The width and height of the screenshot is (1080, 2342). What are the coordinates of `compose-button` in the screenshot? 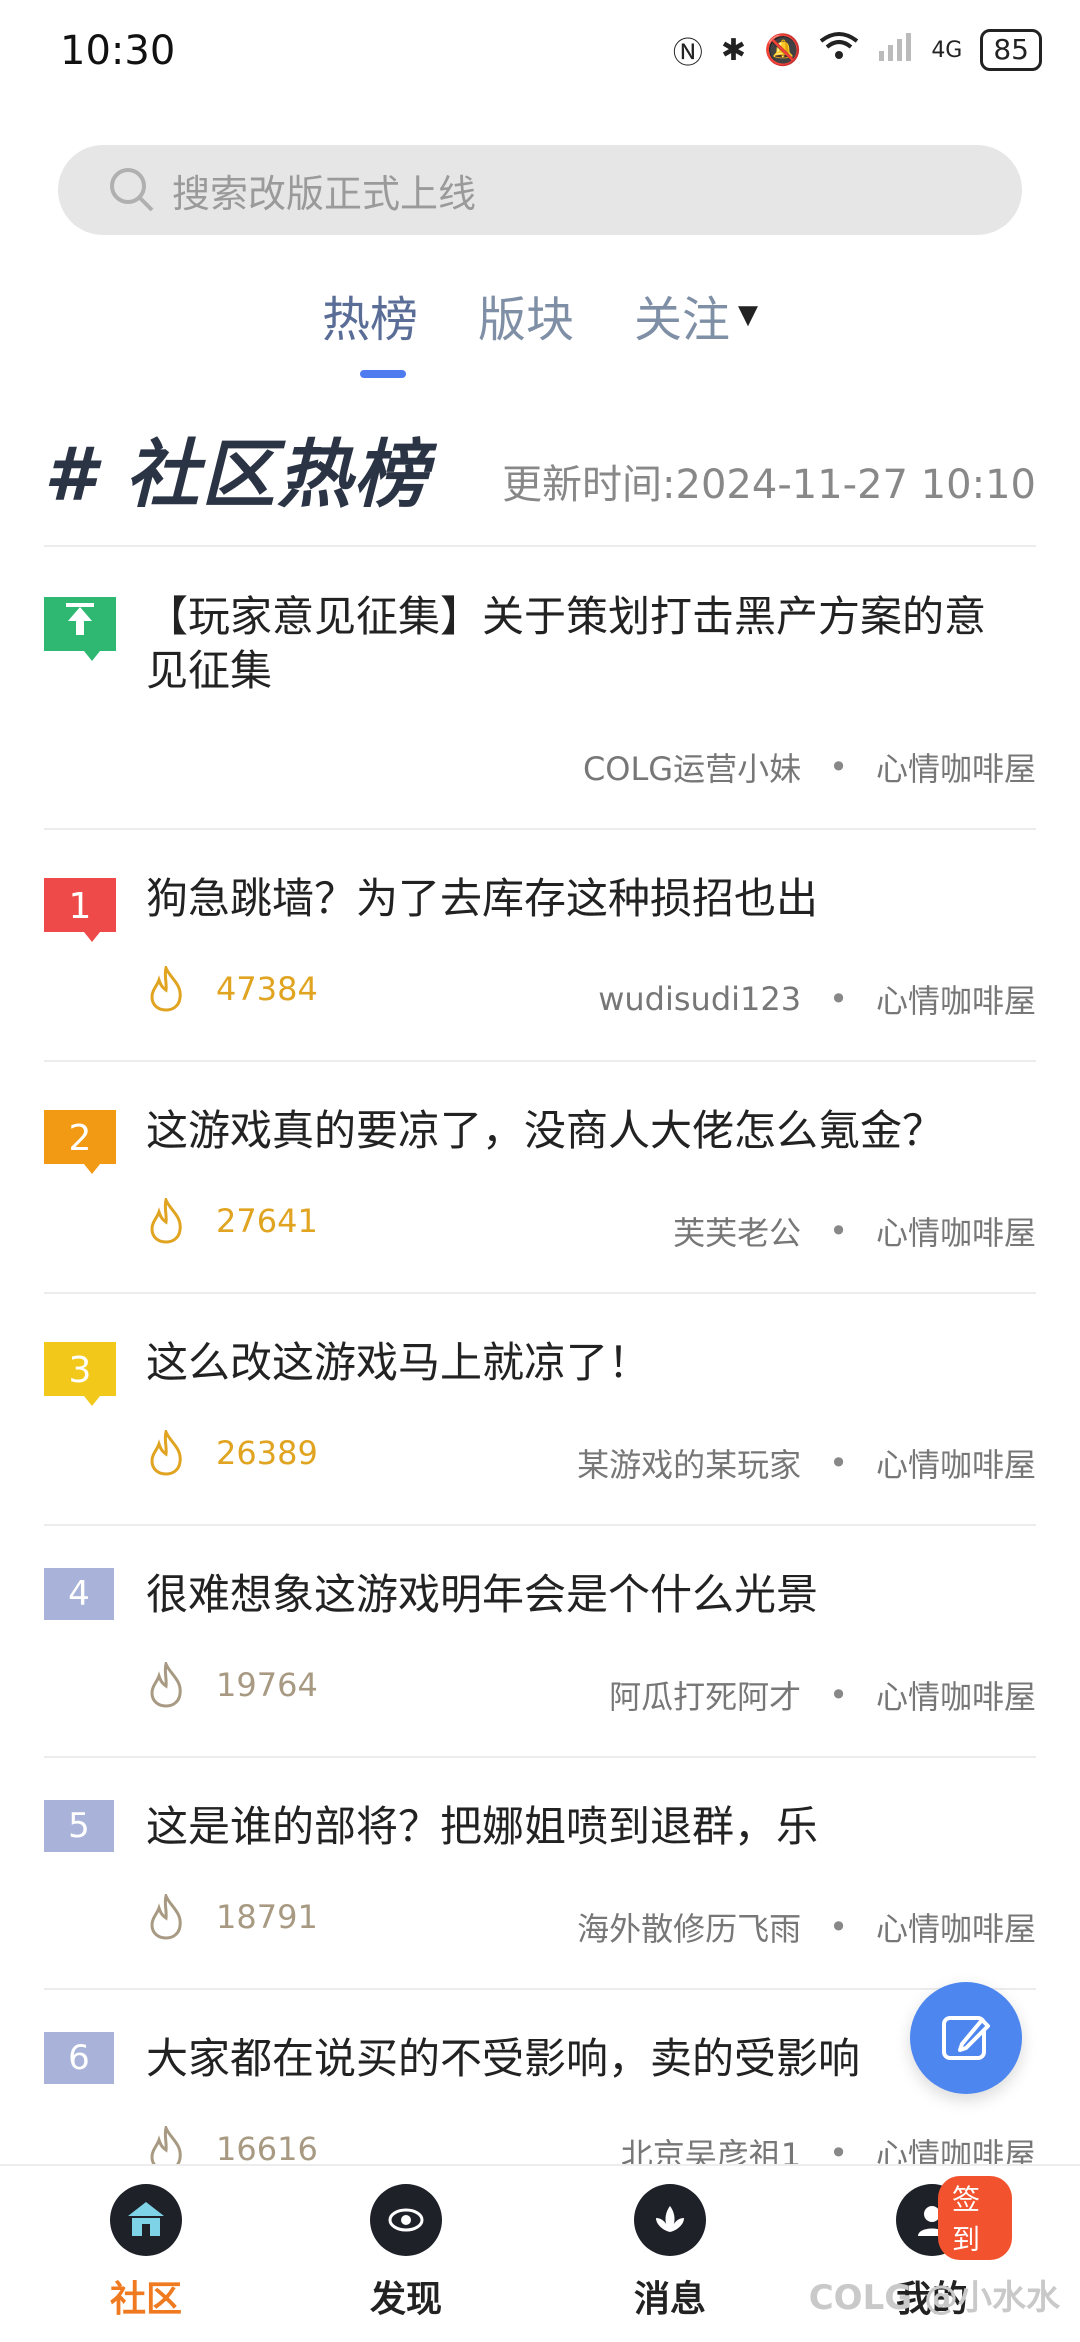 It's located at (966, 2038).